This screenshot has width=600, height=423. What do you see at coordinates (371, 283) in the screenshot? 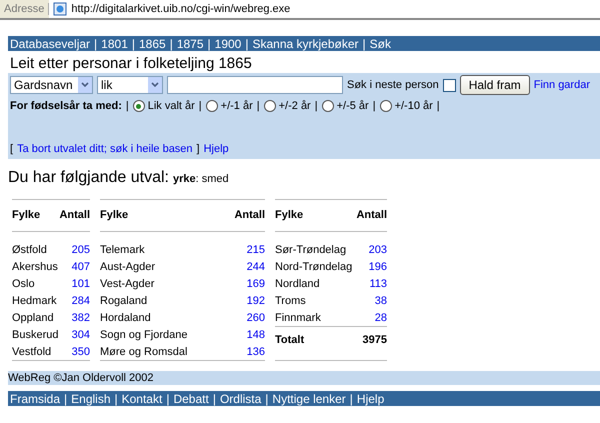
I see `count-link: 113` at bounding box center [371, 283].